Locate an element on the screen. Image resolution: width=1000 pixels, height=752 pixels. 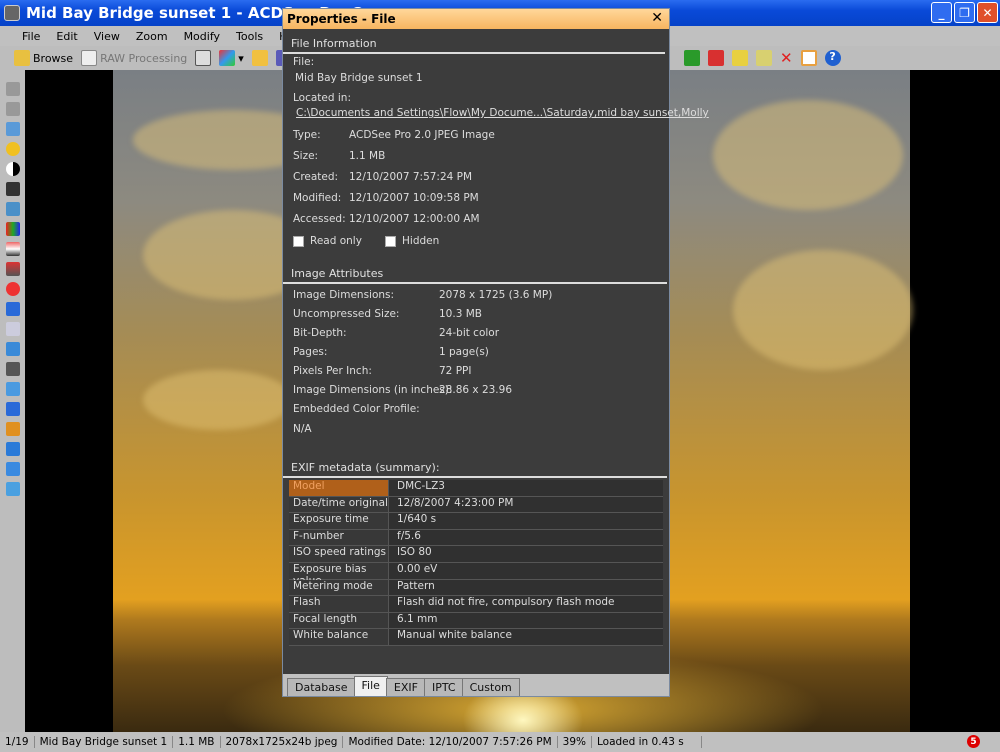
close-button: ✕ is located at coordinates (987, 12).